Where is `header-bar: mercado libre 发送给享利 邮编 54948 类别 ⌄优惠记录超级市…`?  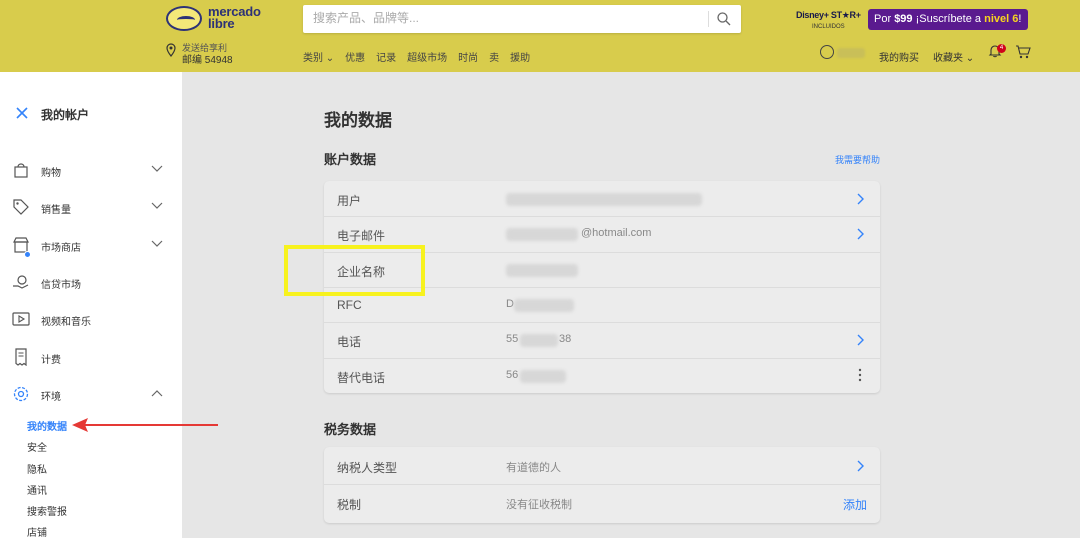 header-bar: mercado libre 发送给享利 邮编 54948 类别 ⌄优惠记录超级市… is located at coordinates (540, 36).